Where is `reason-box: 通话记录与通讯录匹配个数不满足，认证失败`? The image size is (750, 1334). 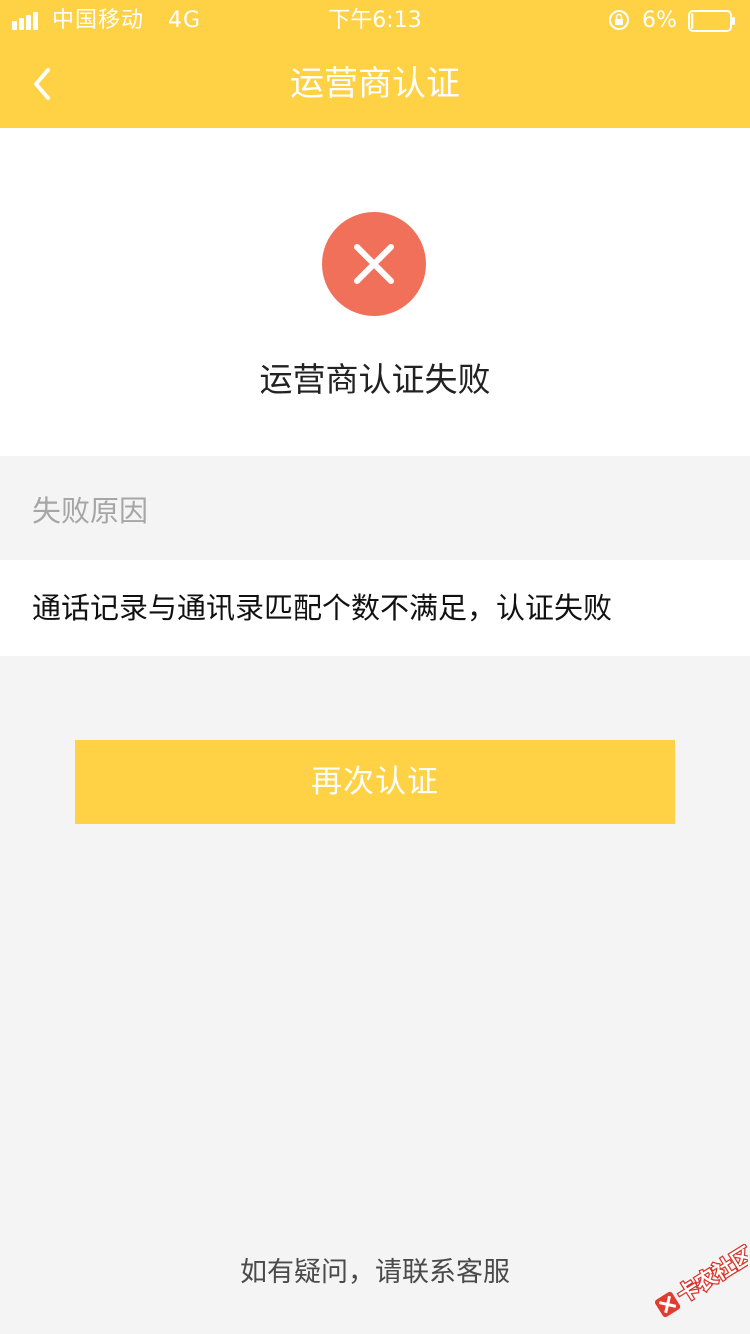
reason-box: 通话记录与通讯录匹配个数不满足，认证失败 is located at coordinates (375, 608).